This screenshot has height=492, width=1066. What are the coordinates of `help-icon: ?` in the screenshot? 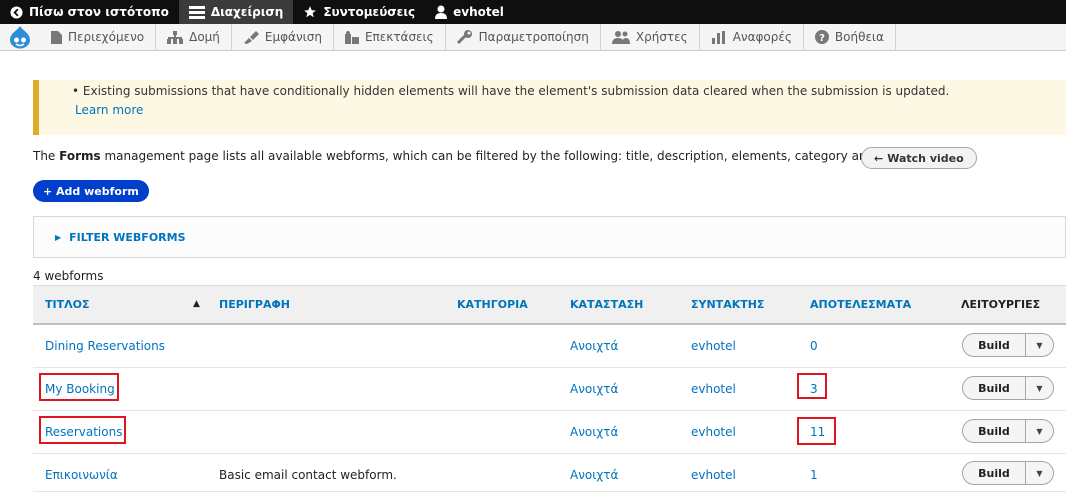 It's located at (821, 37).